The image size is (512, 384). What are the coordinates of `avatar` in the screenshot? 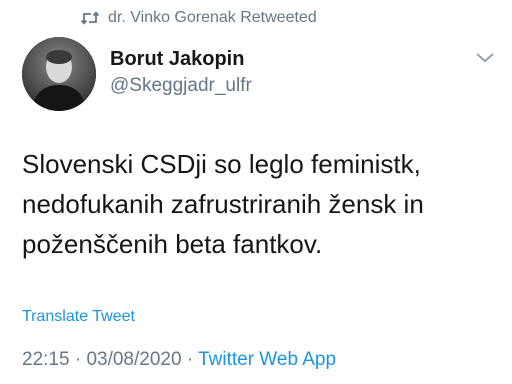 It's located at (59, 74).